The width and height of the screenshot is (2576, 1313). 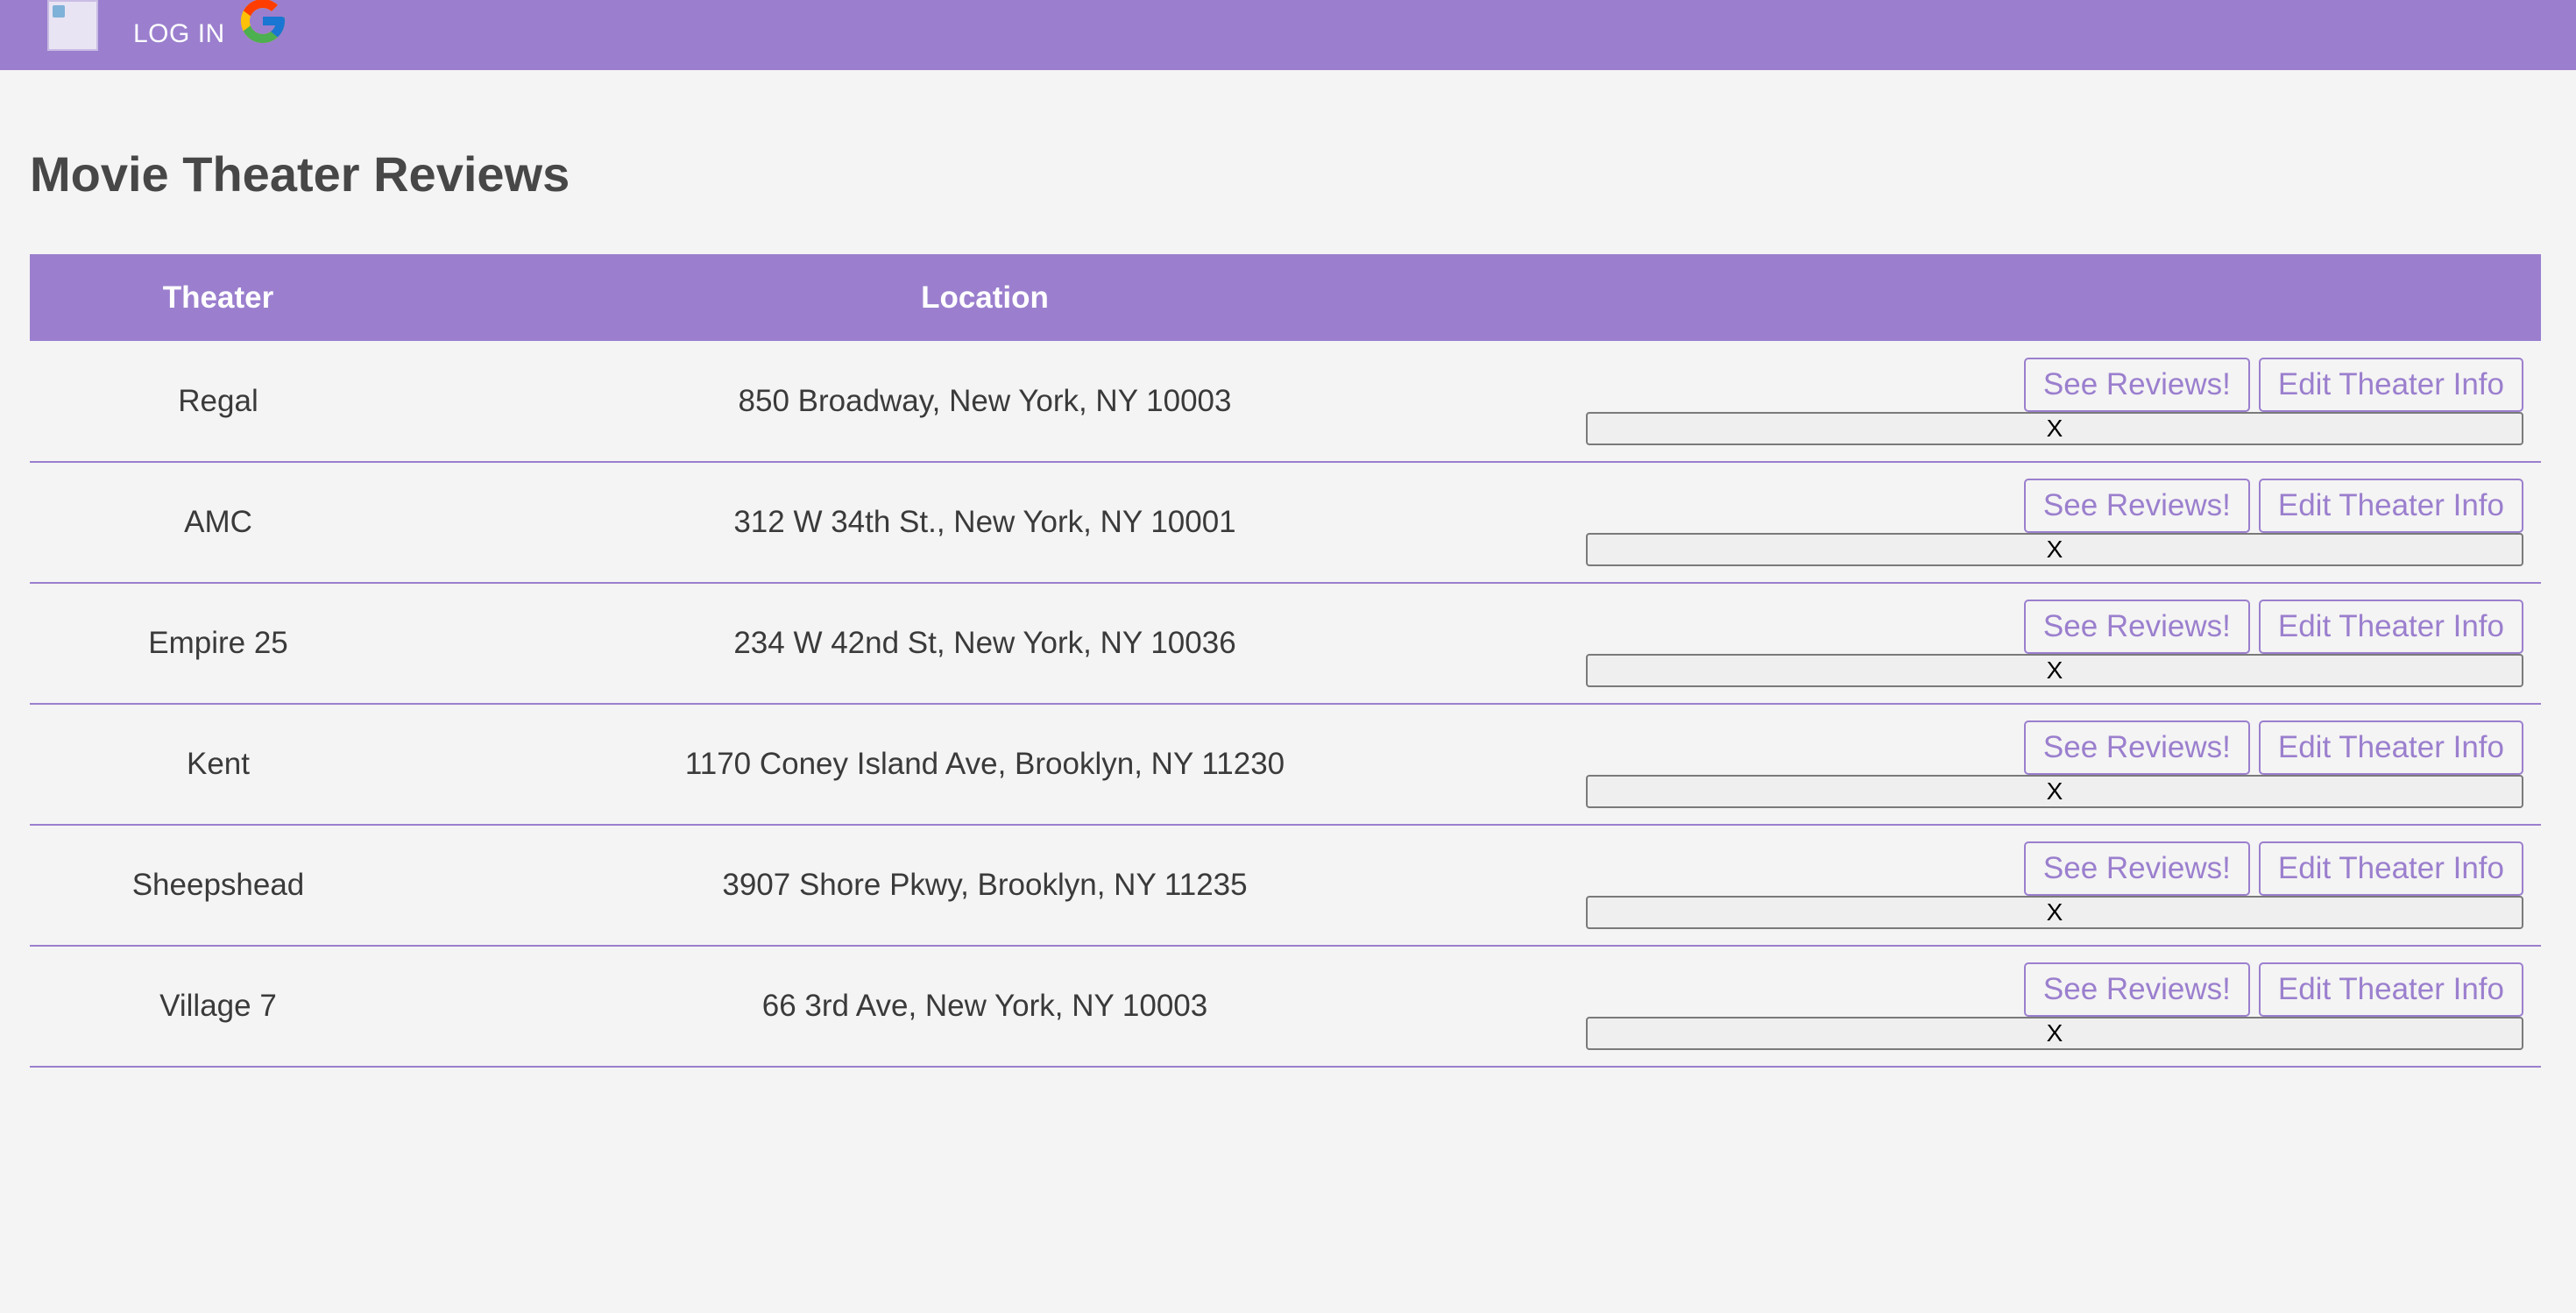 I want to click on theater-location: 3907 Shore Pkwy, Brooklyn, NY 11235, so click(x=985, y=885).